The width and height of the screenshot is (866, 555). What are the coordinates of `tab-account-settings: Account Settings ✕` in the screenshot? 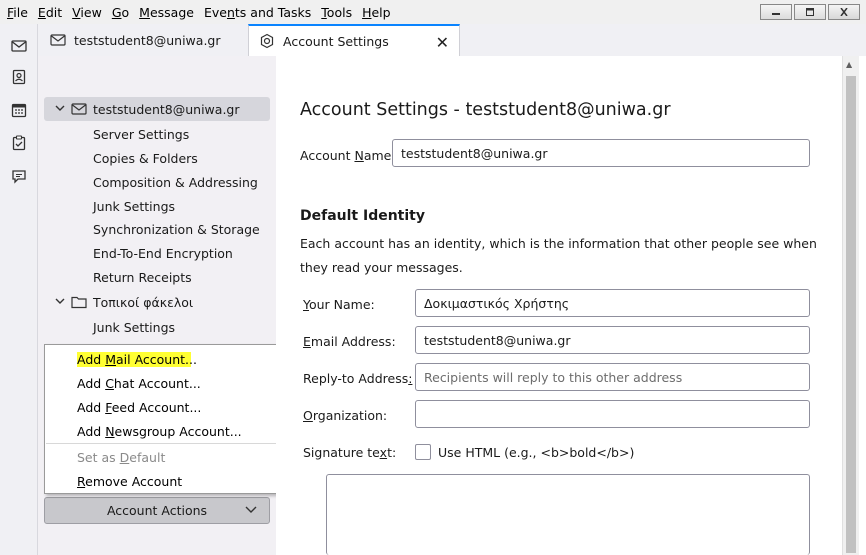 It's located at (354, 40).